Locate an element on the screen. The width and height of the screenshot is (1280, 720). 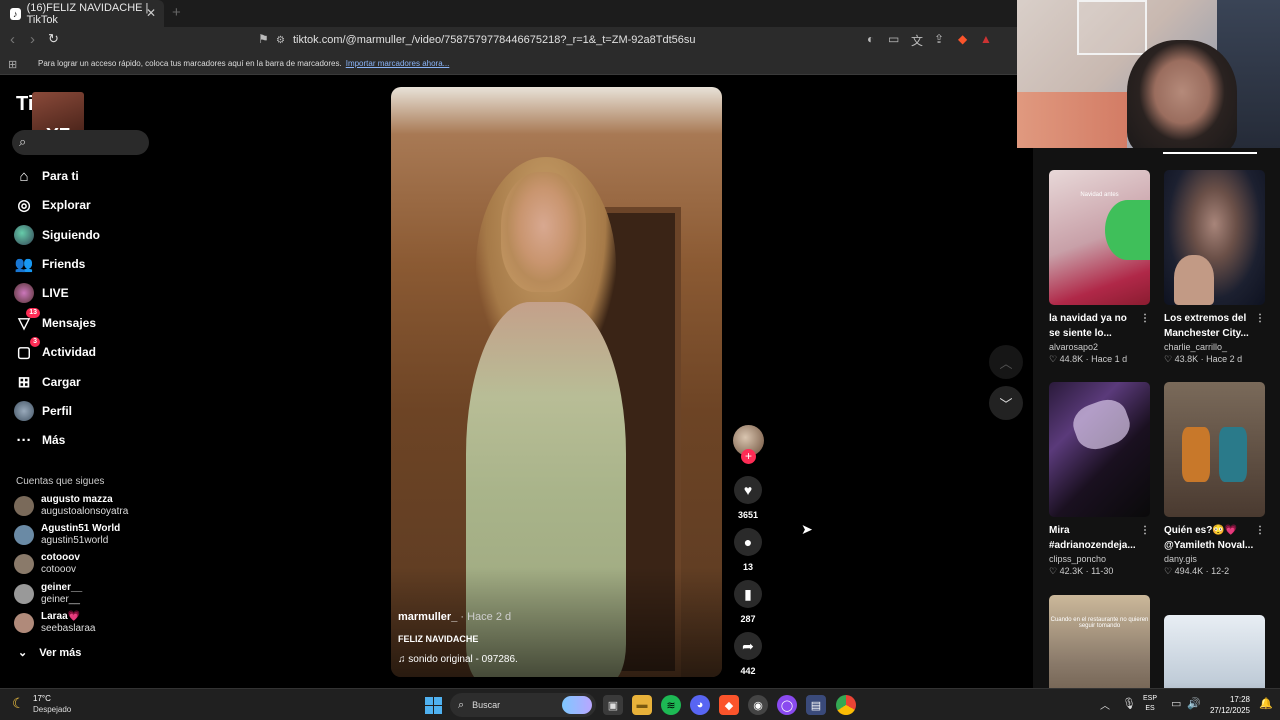
previous-video-button: ︿ is located at coordinates (1006, 362).